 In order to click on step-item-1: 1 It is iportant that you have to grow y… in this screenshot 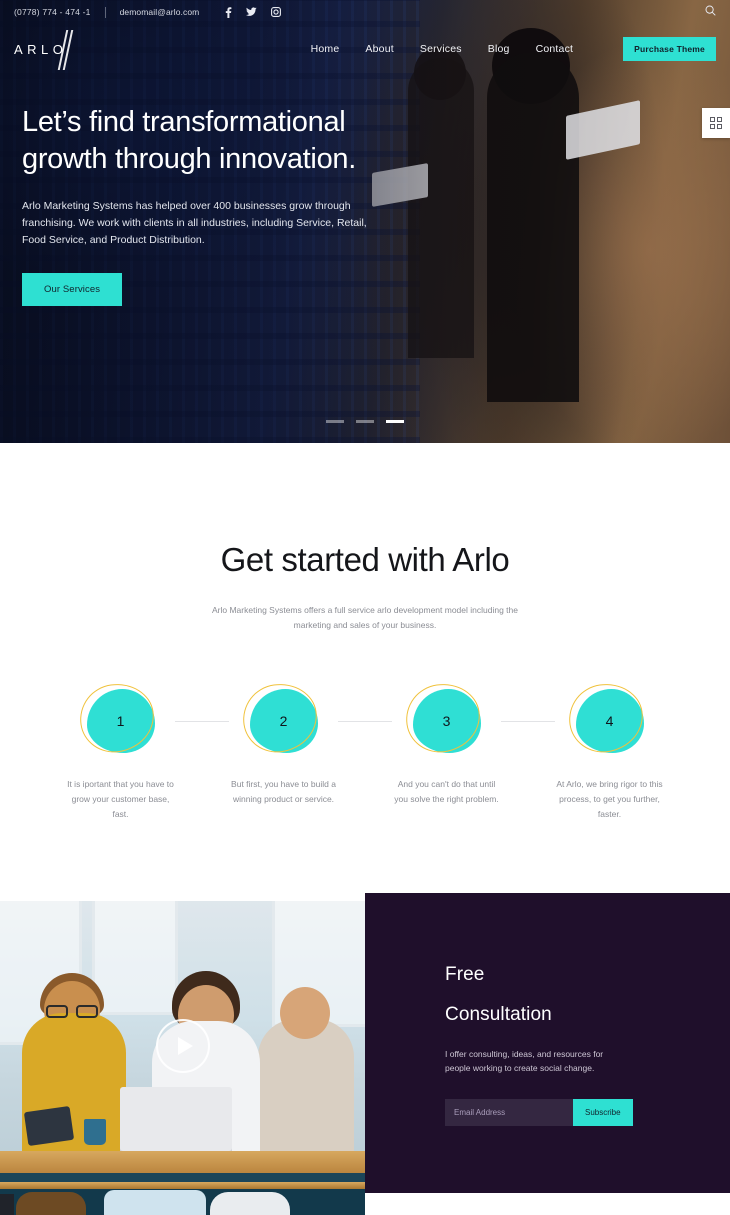, I will do `click(134, 754)`.